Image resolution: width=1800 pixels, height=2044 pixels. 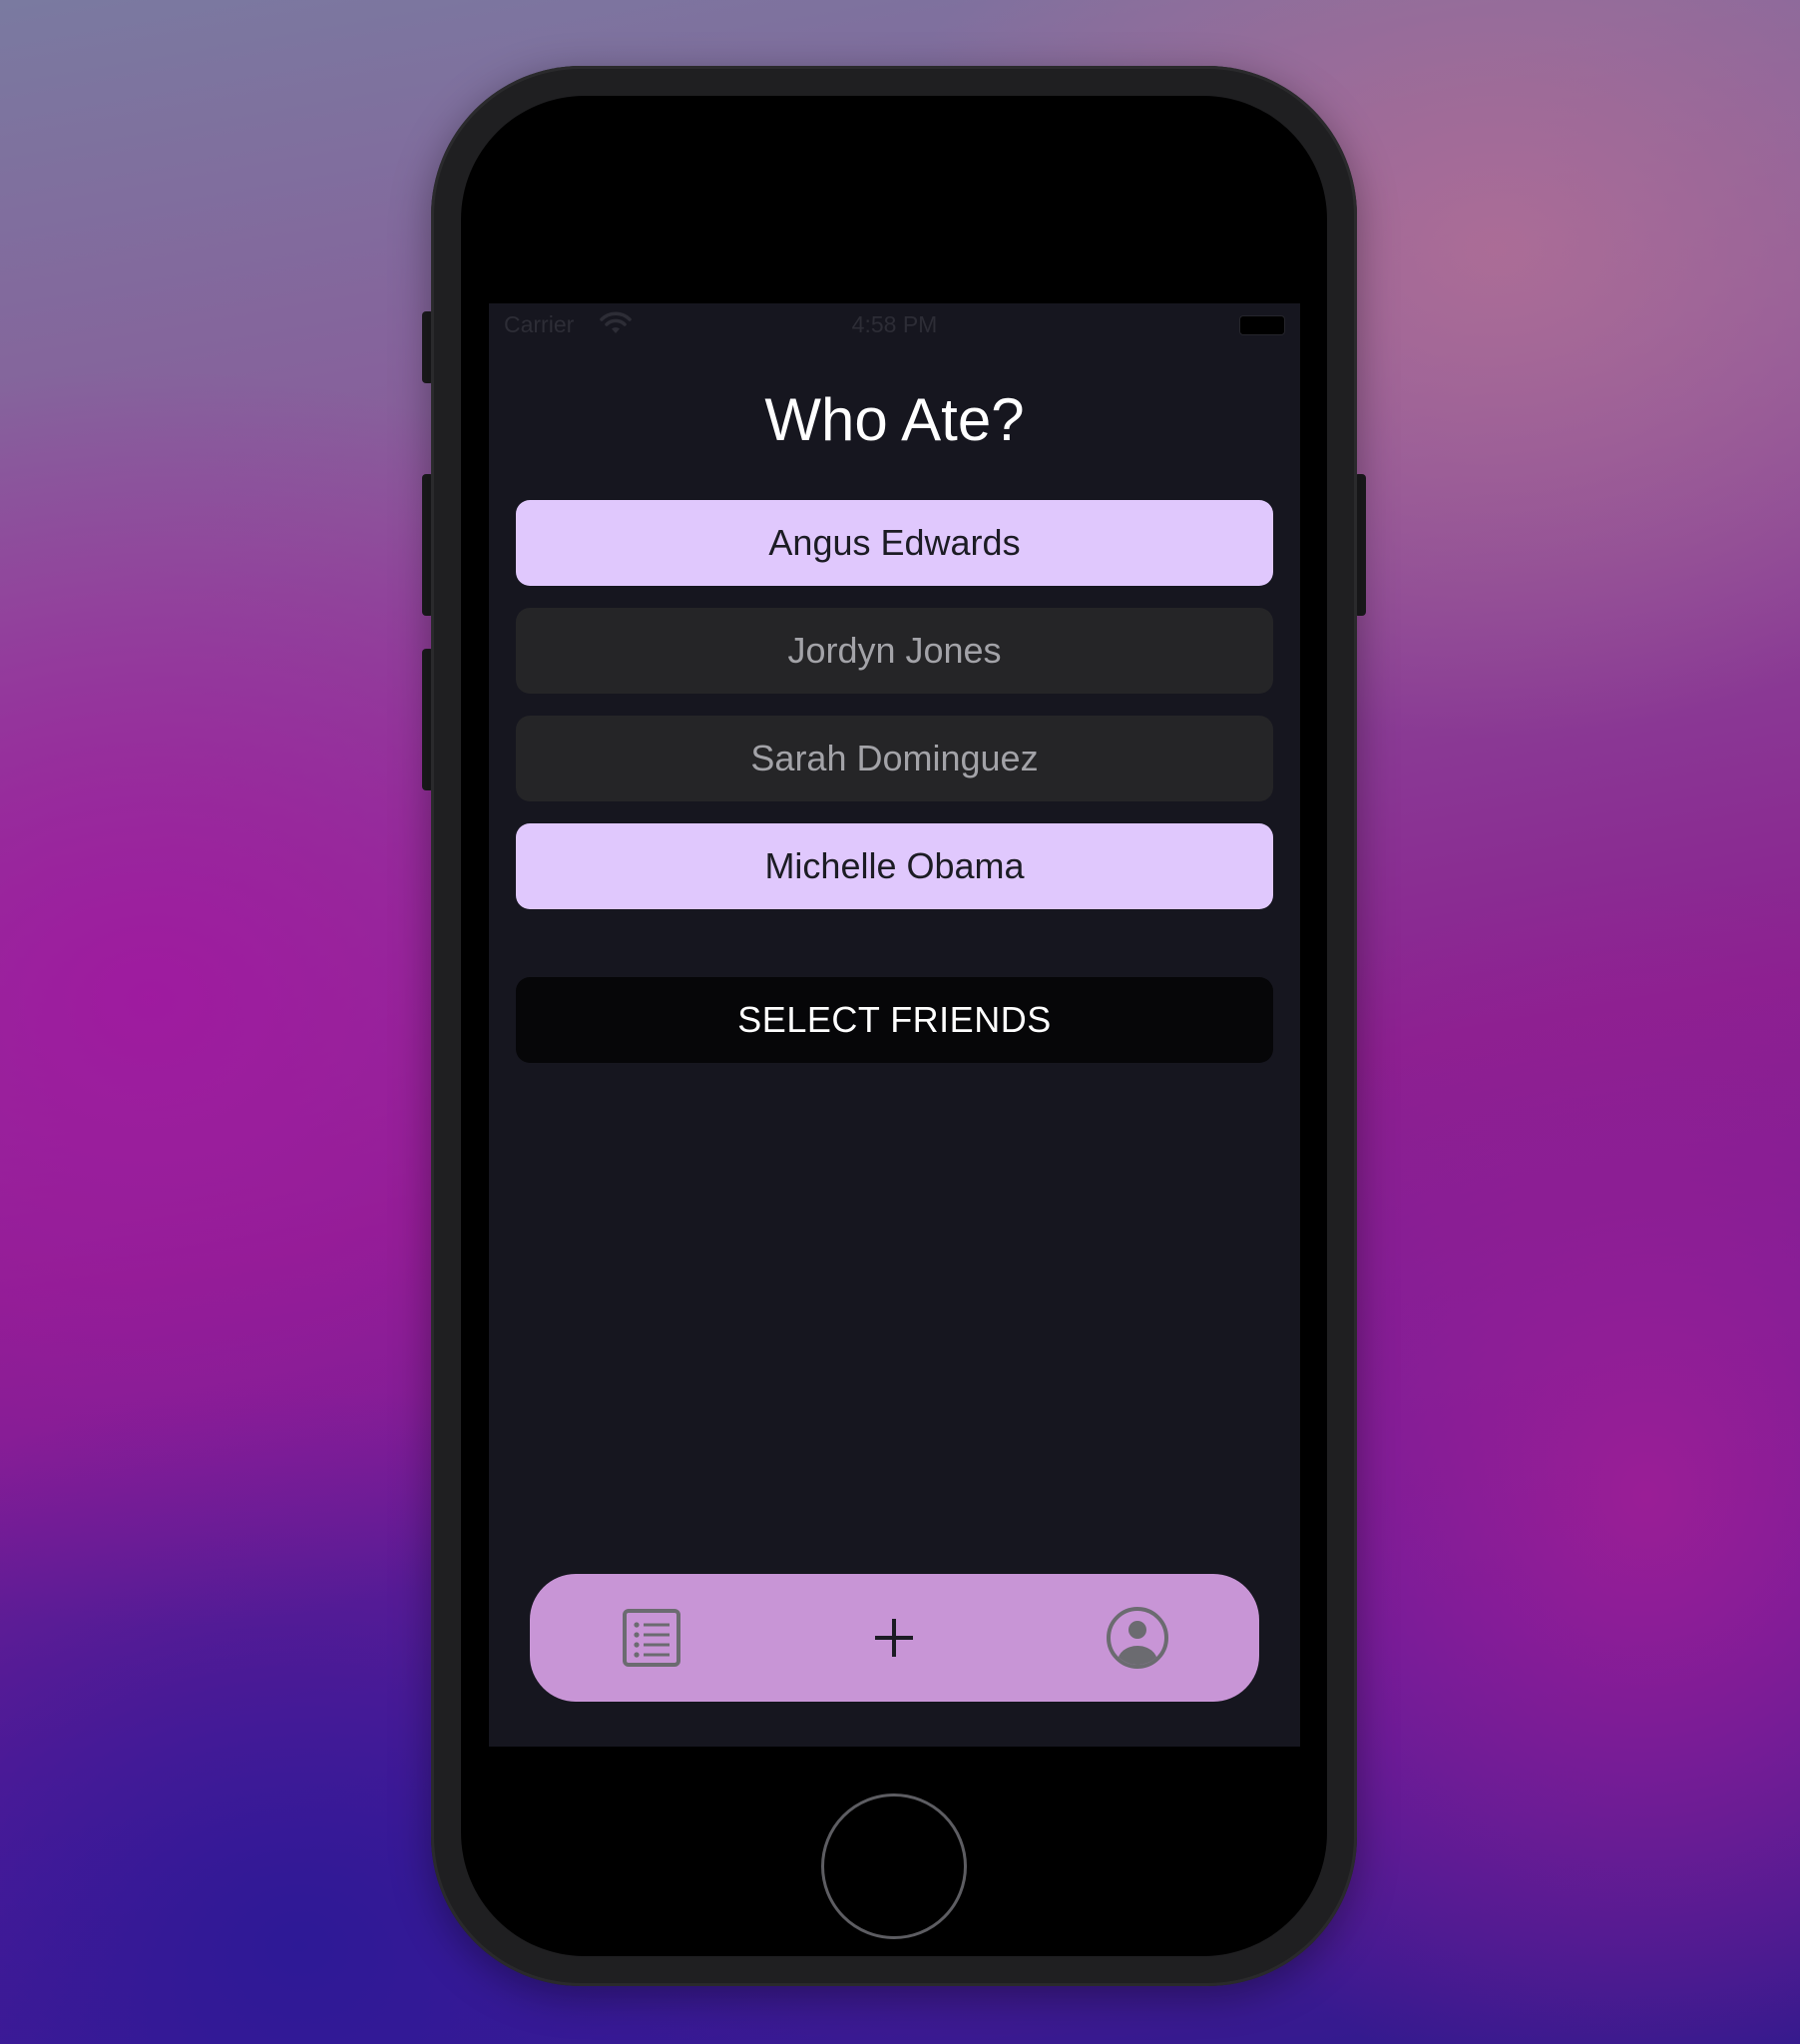 I want to click on profile-icon, so click(x=1137, y=1638).